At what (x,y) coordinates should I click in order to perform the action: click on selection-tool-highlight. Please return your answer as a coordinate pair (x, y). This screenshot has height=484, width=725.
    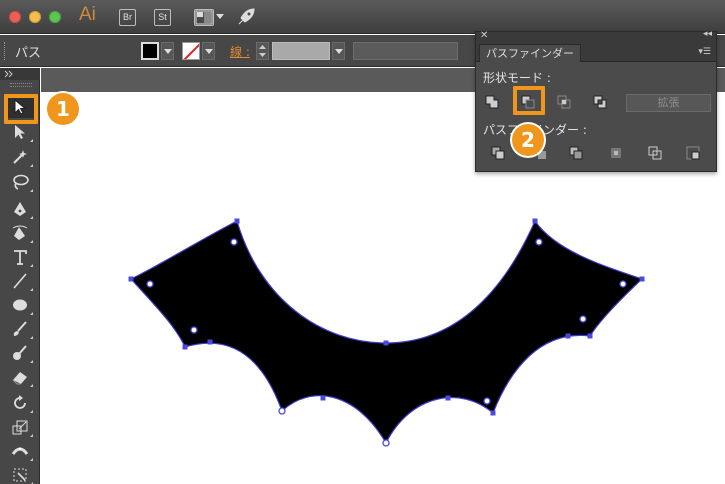
    Looking at the image, I should click on (21, 109).